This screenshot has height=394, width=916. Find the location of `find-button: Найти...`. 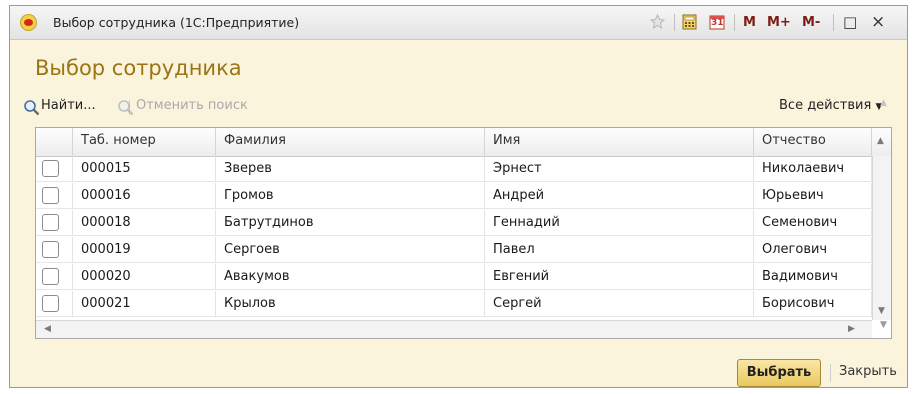

find-button: Найти... is located at coordinates (68, 105).